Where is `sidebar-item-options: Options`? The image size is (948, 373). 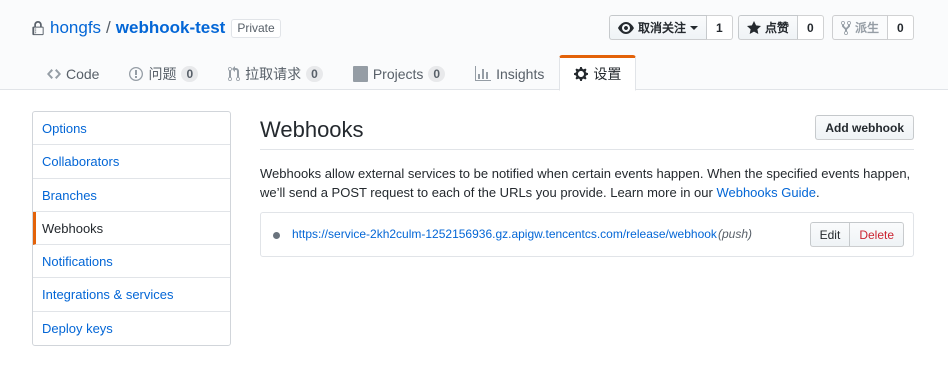 sidebar-item-options: Options is located at coordinates (131, 129).